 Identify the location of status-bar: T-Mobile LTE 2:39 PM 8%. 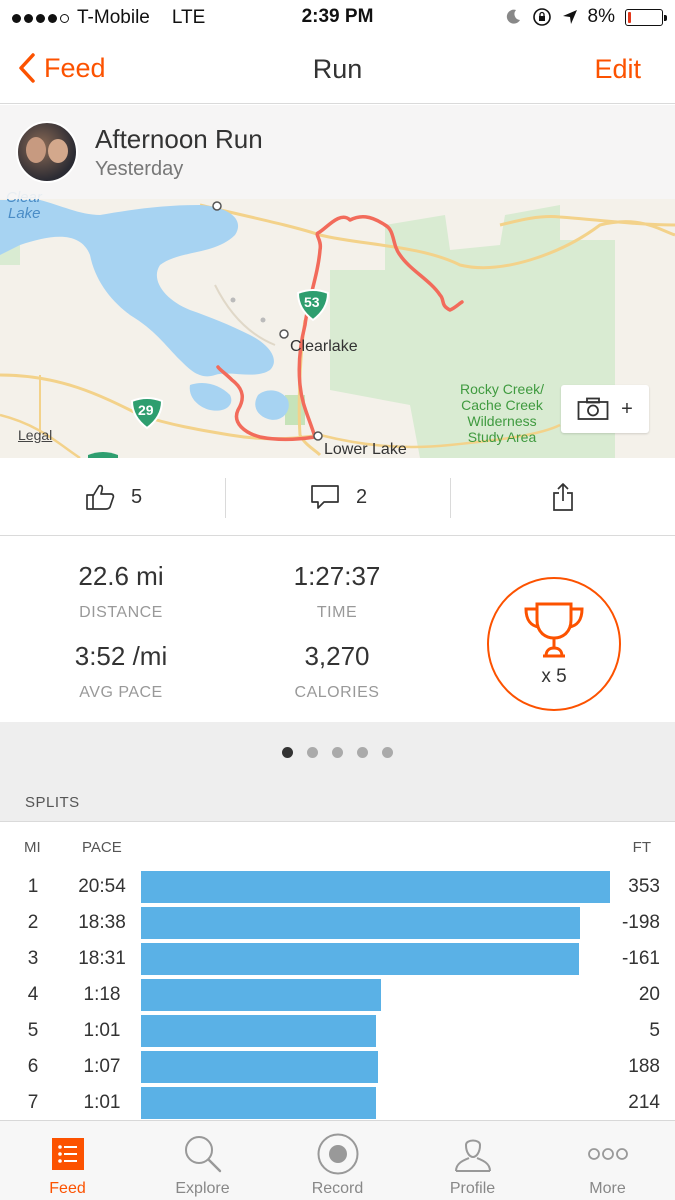
(337, 18).